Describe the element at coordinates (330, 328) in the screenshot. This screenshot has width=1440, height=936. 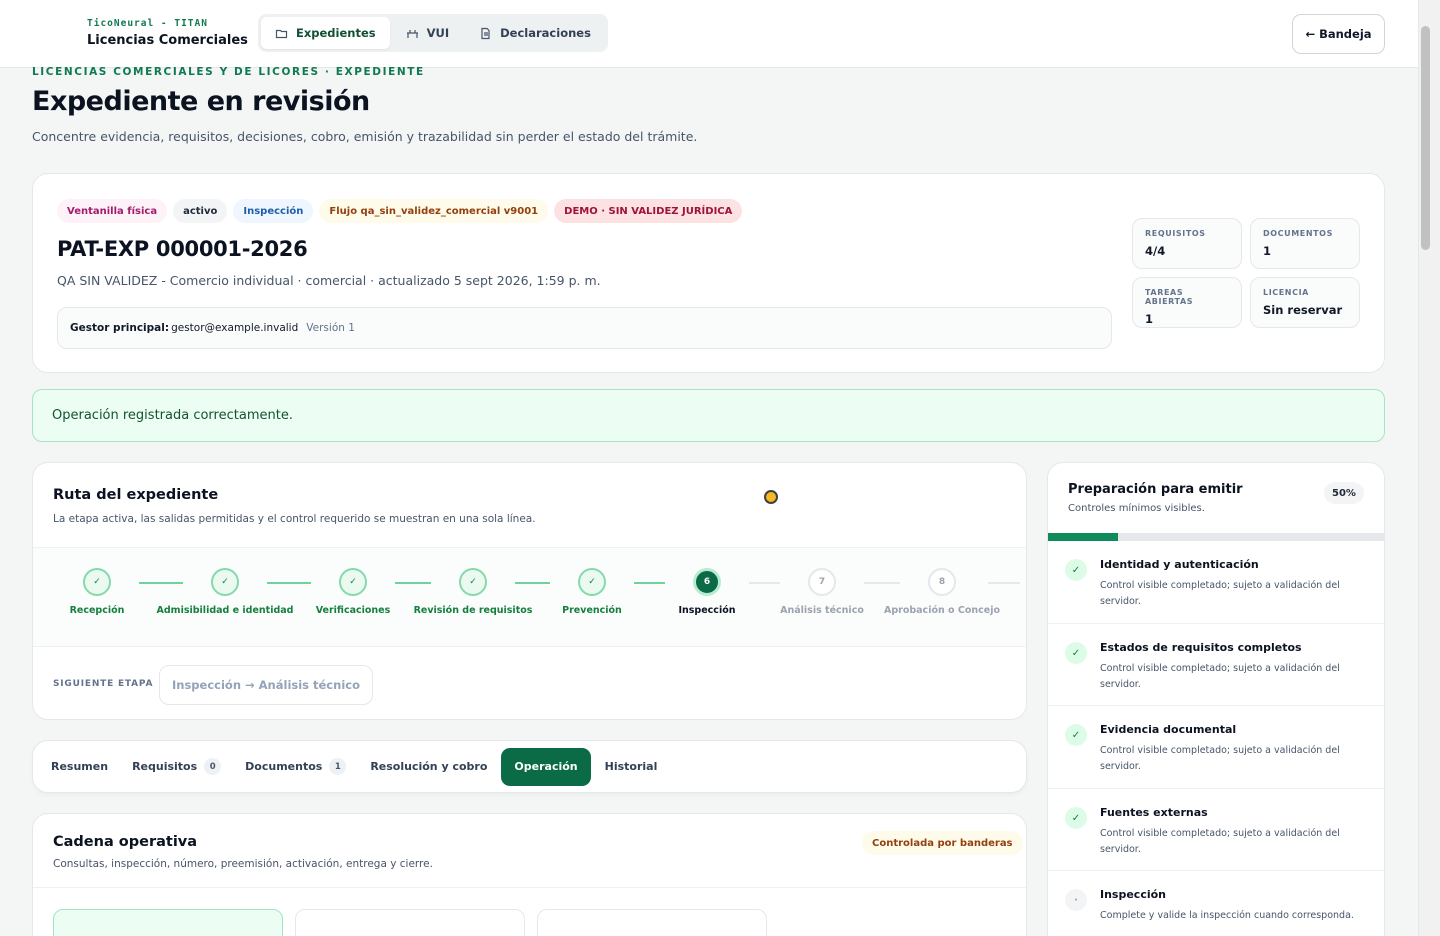
I see `version-label: Versión 1` at that location.